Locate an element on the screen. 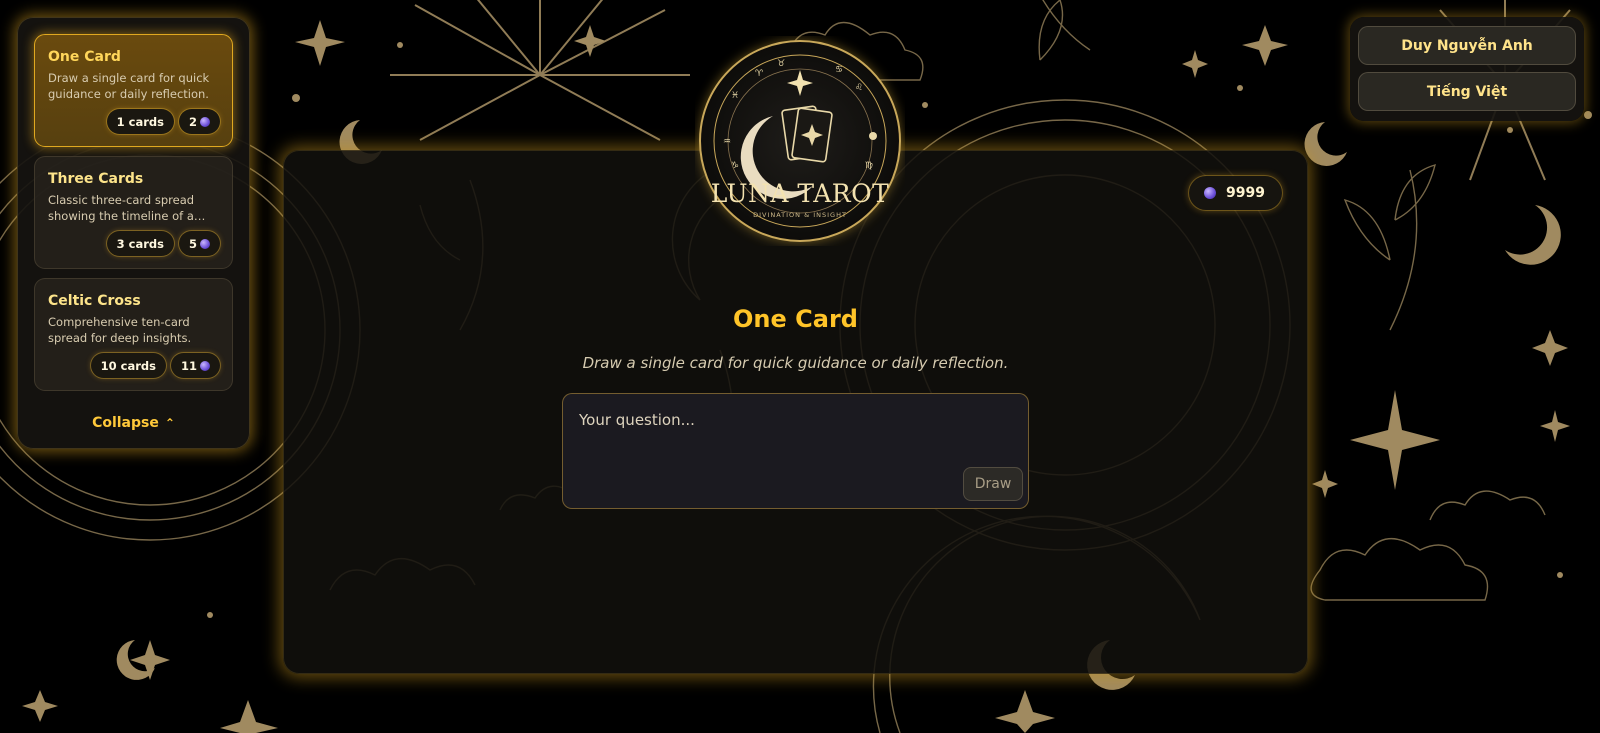 Image resolution: width=1600 pixels, height=733 pixels. draw-button: Draw is located at coordinates (993, 484).